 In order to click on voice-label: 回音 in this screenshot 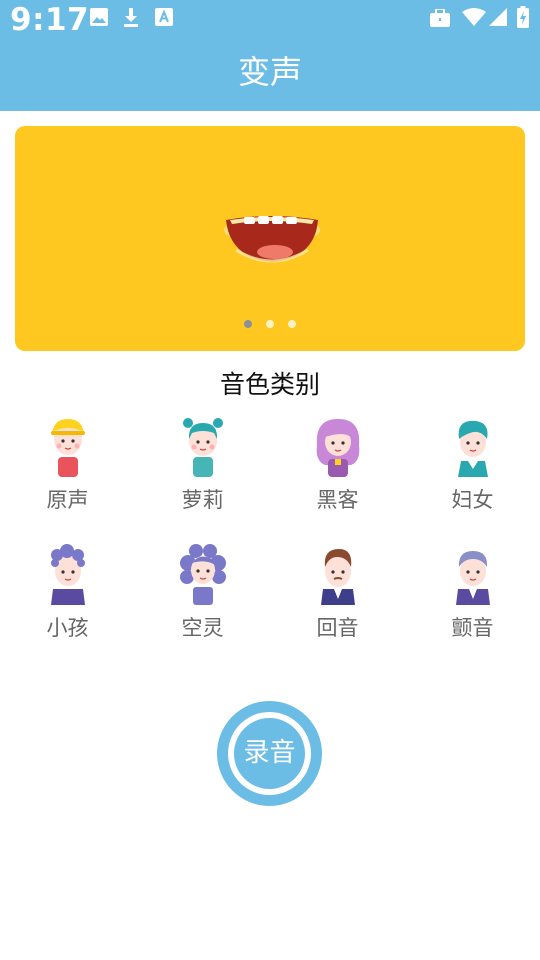, I will do `click(337, 628)`.